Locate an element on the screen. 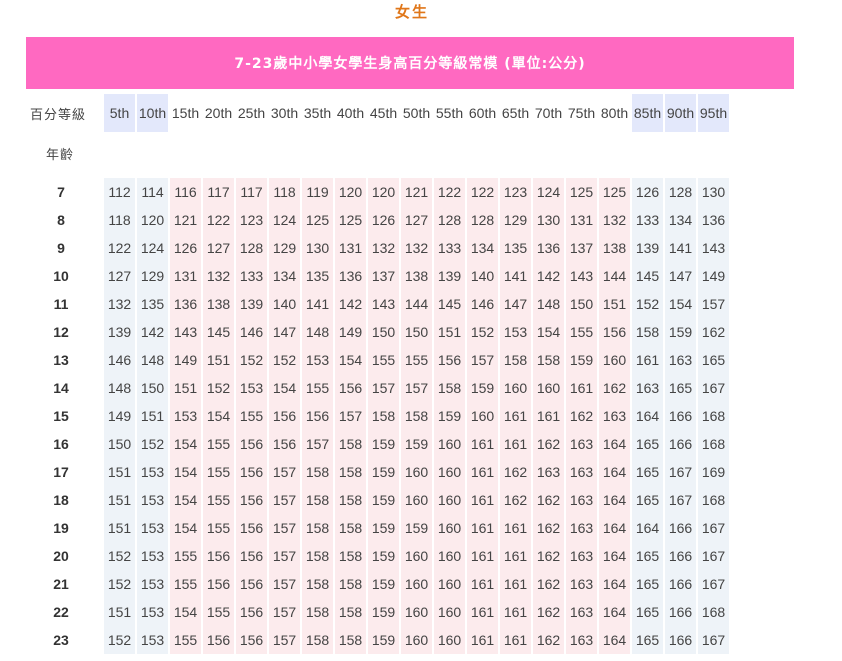 The width and height of the screenshot is (842, 661). height-cell: 117 is located at coordinates (218, 192).